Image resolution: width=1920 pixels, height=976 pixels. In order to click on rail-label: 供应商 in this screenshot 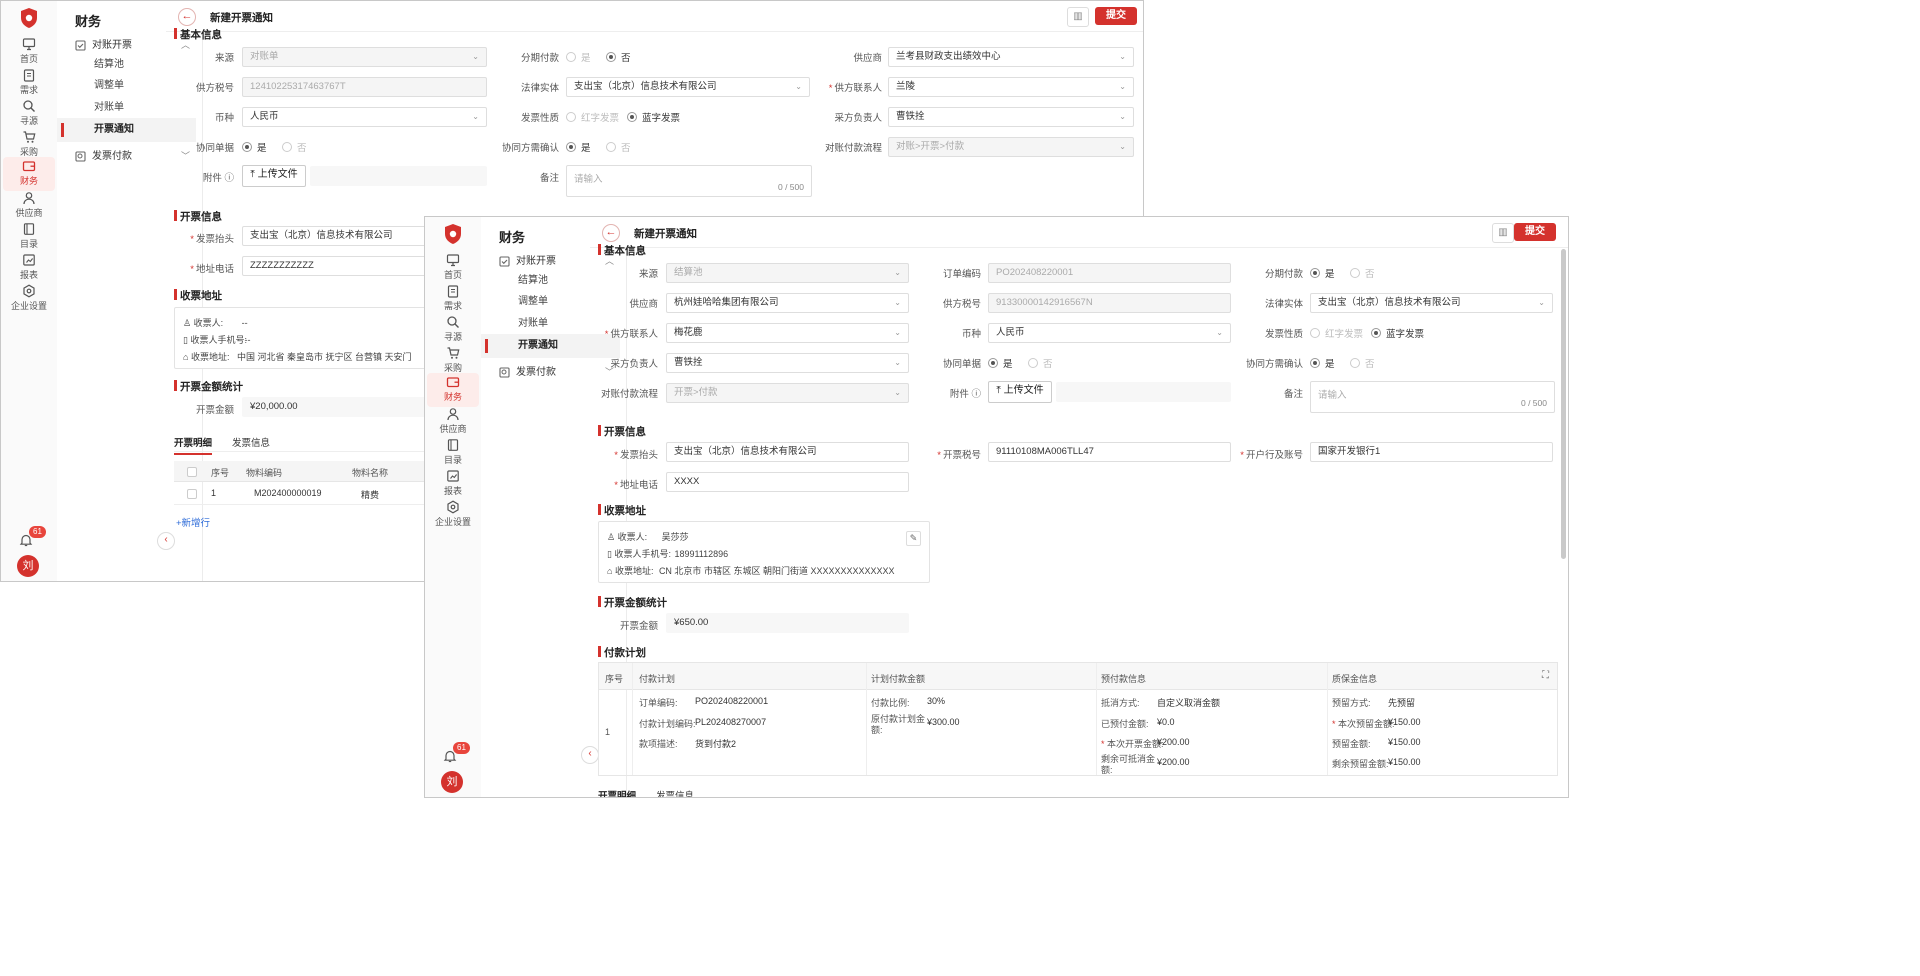, I will do `click(29, 213)`.